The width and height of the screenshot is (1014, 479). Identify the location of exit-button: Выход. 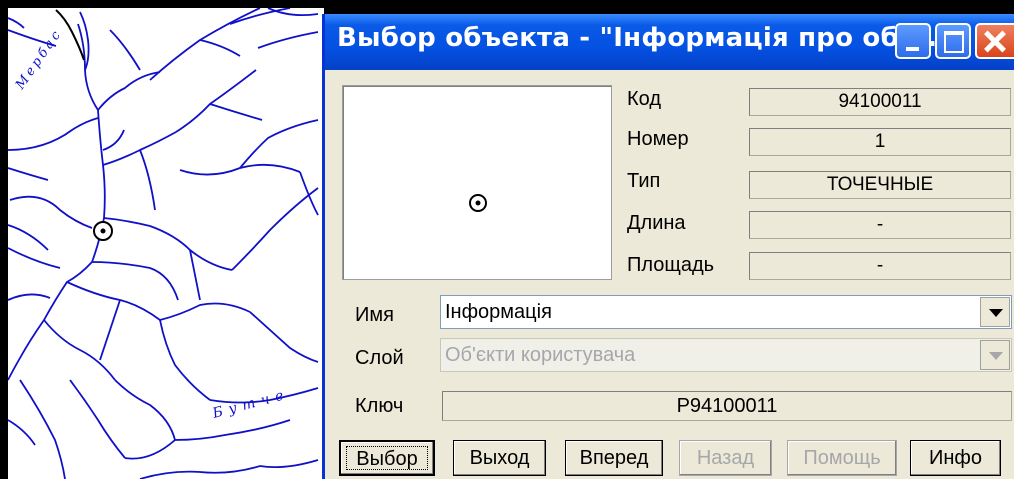
(499, 458).